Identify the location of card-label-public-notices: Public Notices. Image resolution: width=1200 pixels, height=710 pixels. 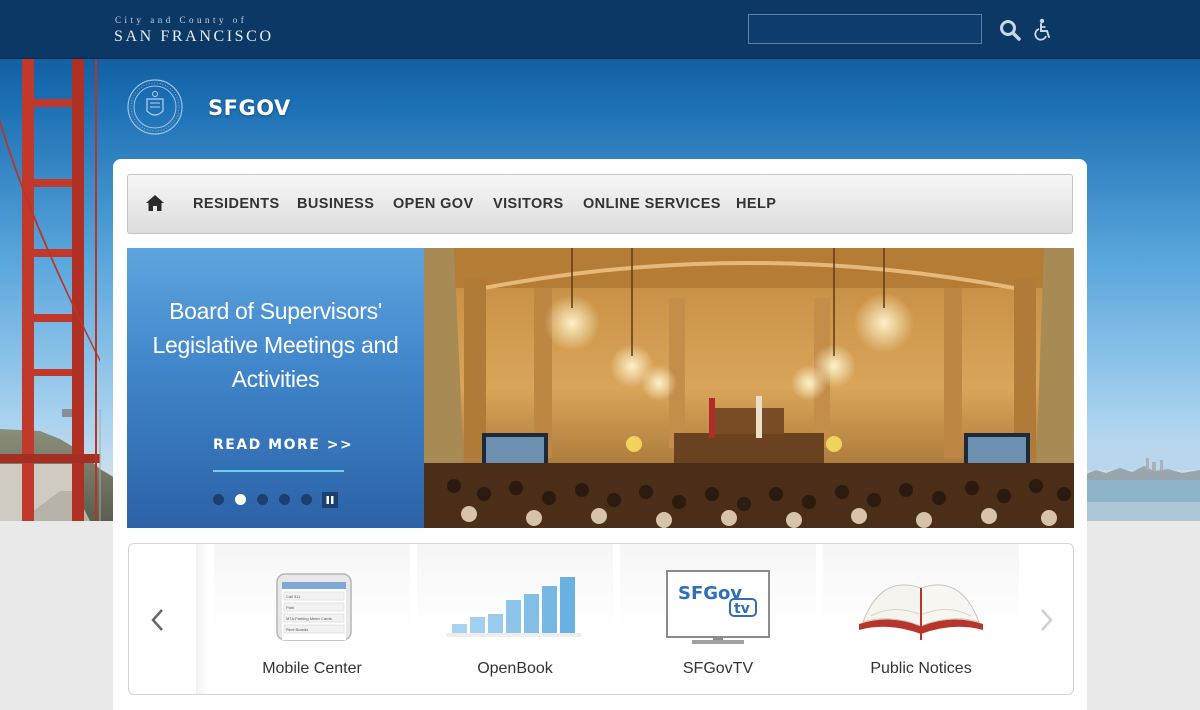
(921, 668).